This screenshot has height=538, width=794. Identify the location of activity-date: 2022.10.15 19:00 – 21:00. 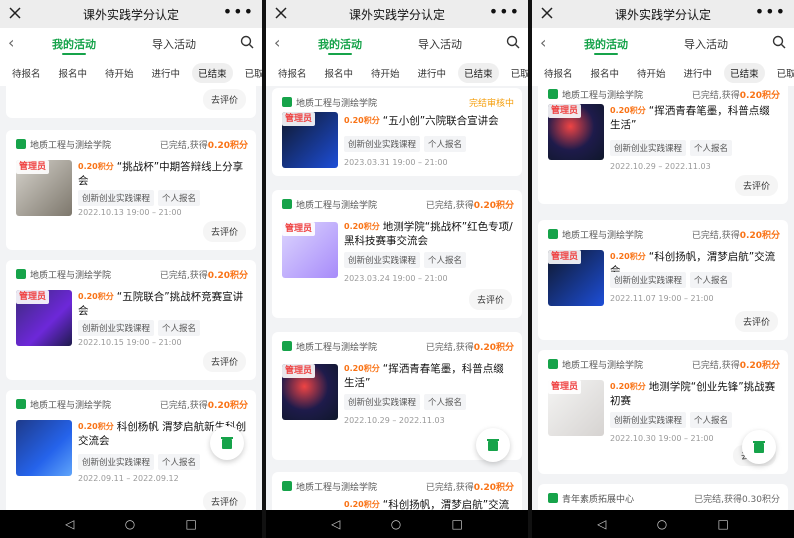
(130, 342).